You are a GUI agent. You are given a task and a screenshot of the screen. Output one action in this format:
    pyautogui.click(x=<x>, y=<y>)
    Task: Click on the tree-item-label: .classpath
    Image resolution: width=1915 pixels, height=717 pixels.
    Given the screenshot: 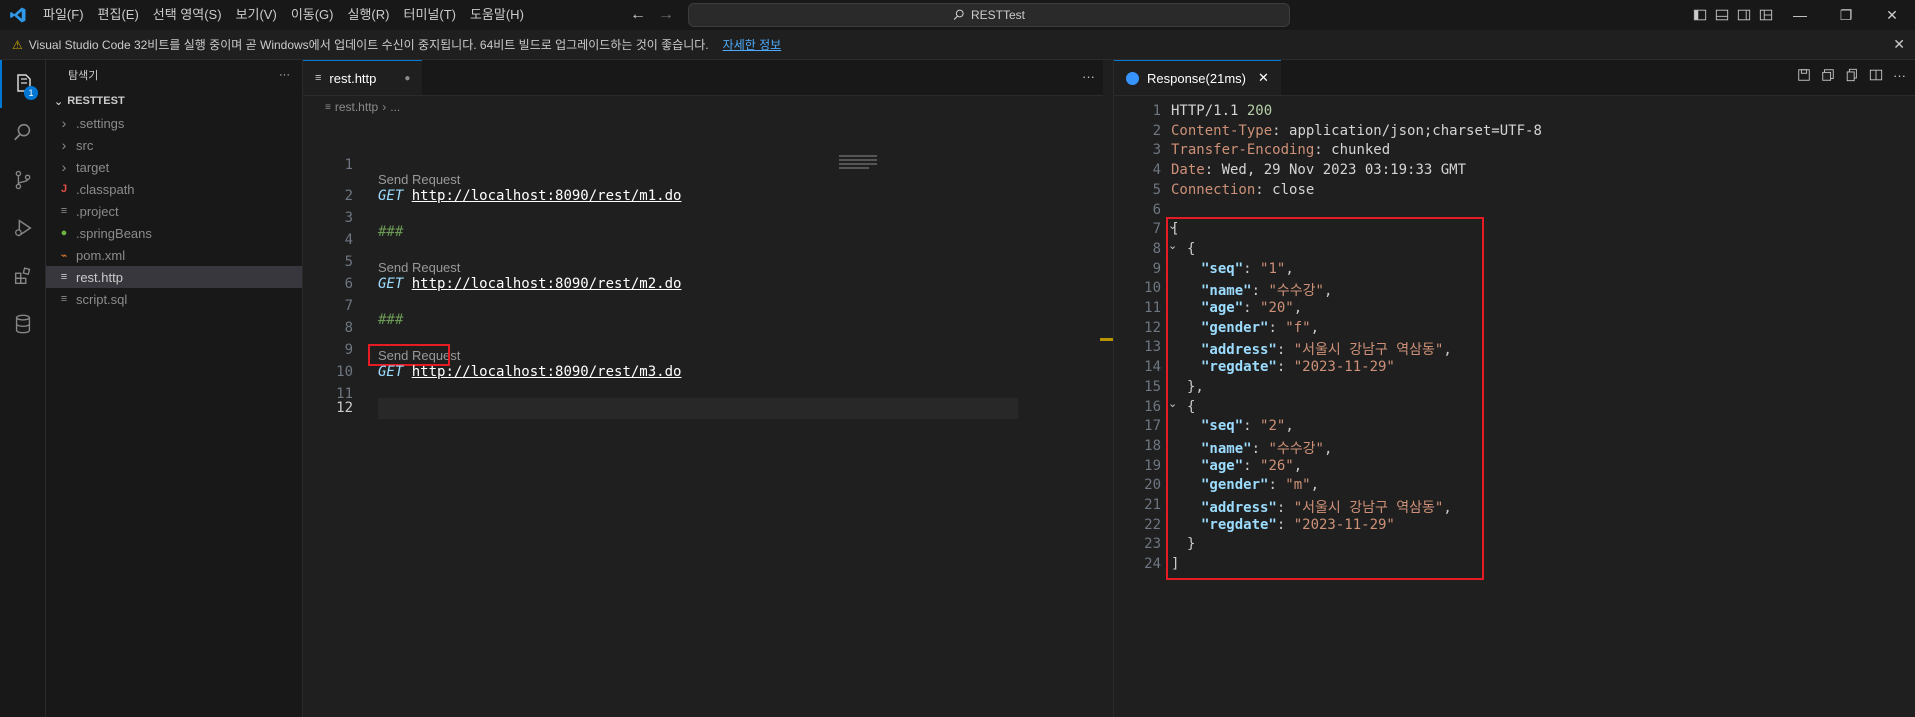 What is the action you would take?
    pyautogui.click(x=105, y=189)
    